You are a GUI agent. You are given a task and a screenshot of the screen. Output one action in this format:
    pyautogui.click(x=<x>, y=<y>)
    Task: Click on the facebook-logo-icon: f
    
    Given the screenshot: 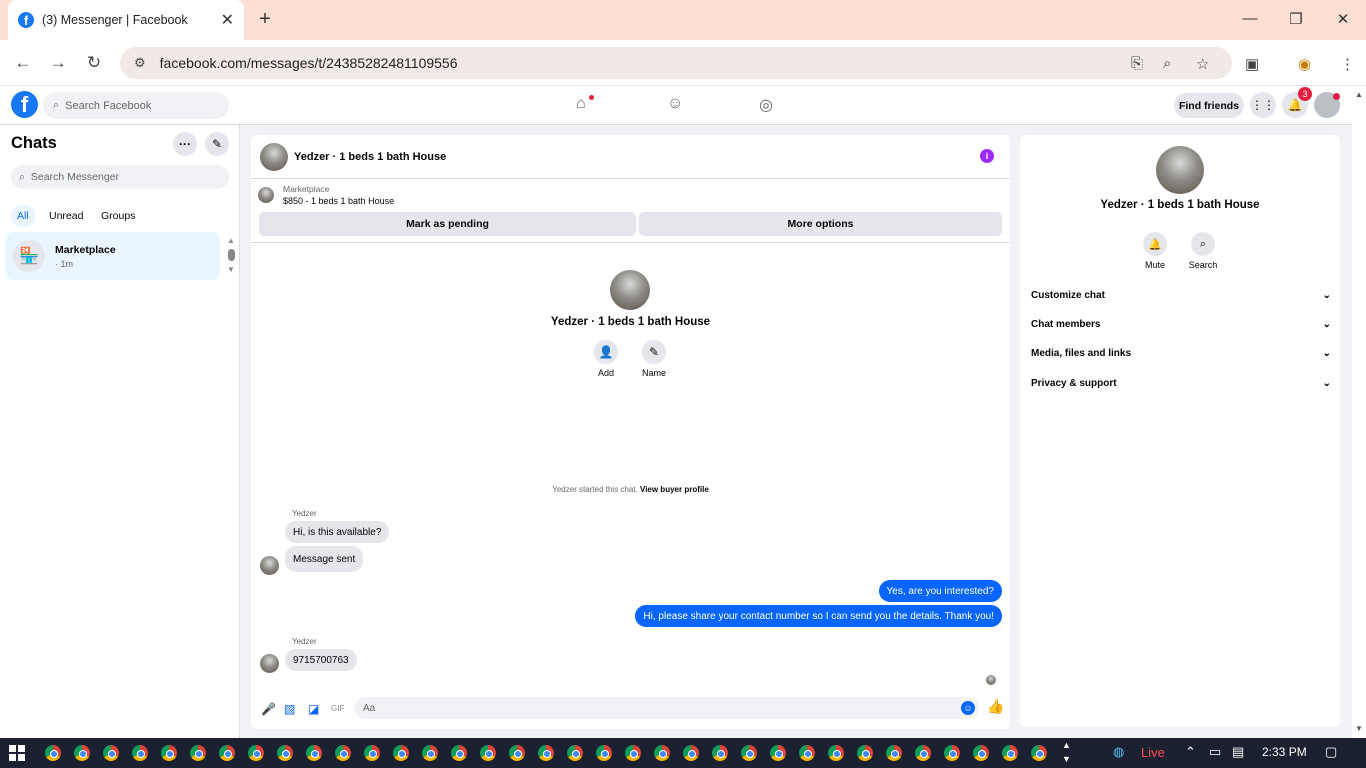 What is the action you would take?
    pyautogui.click(x=24, y=104)
    